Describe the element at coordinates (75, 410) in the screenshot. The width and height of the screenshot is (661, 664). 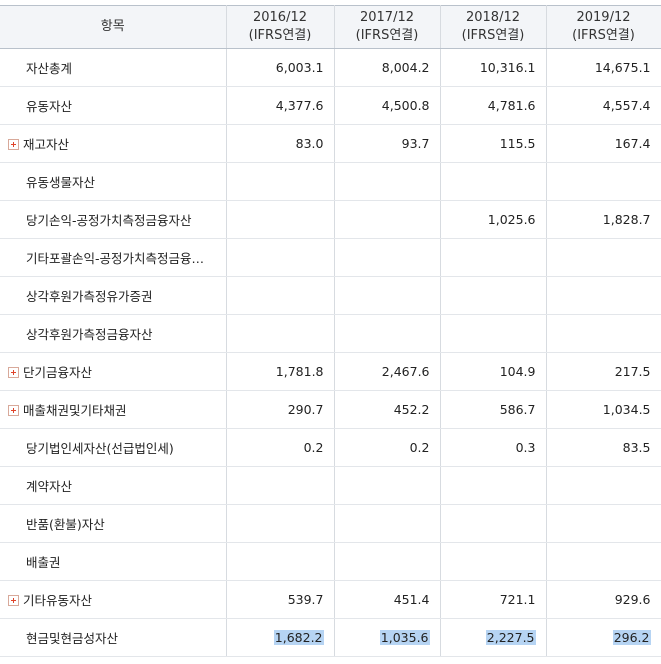
I see `row-label: 매출채권및기타채권` at that location.